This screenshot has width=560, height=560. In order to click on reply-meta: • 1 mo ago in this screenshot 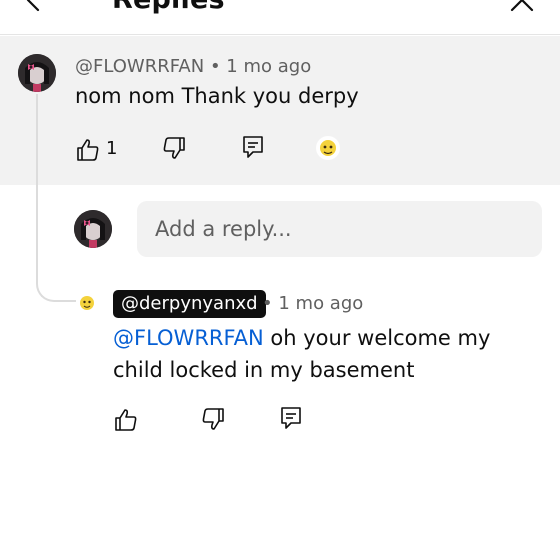, I will do `click(312, 303)`.